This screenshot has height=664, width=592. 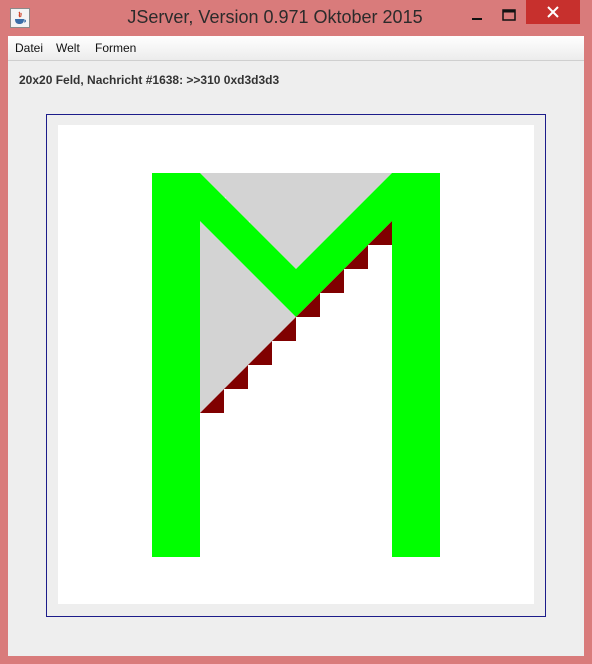 I want to click on close-button, so click(x=553, y=12).